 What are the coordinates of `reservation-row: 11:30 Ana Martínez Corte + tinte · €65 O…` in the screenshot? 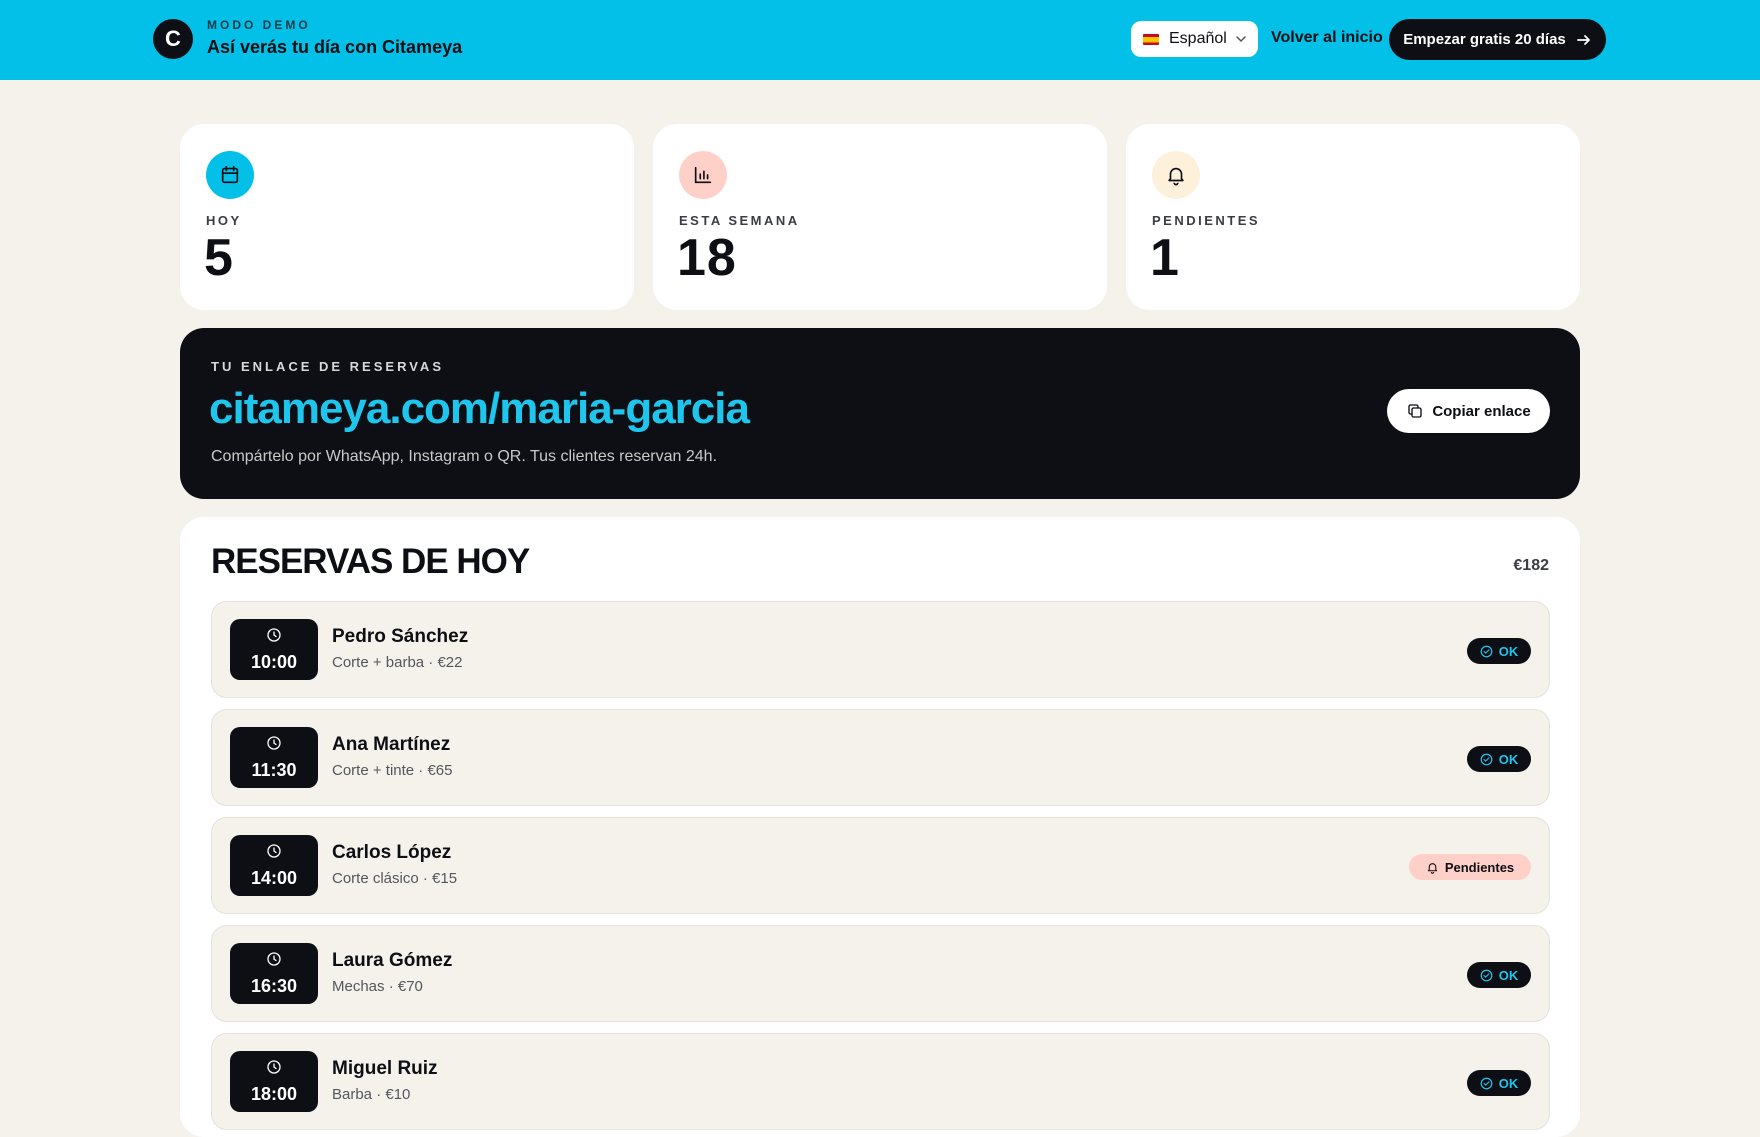 It's located at (880, 757).